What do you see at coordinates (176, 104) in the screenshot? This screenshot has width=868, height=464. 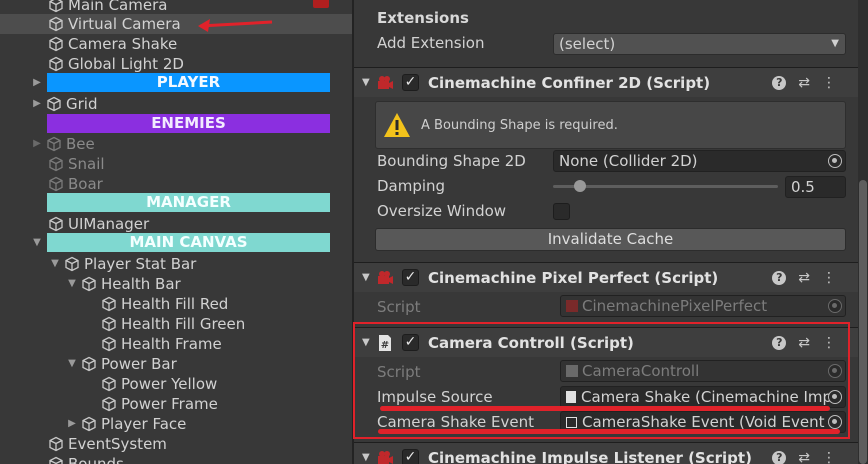 I see `hierarchy-item-grid: ▶ Grid` at bounding box center [176, 104].